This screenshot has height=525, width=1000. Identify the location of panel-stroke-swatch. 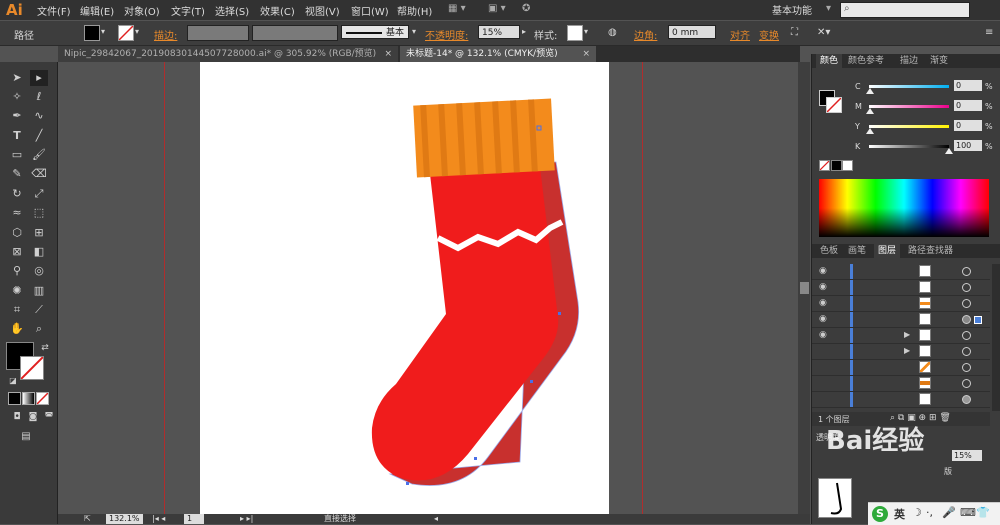
(834, 105).